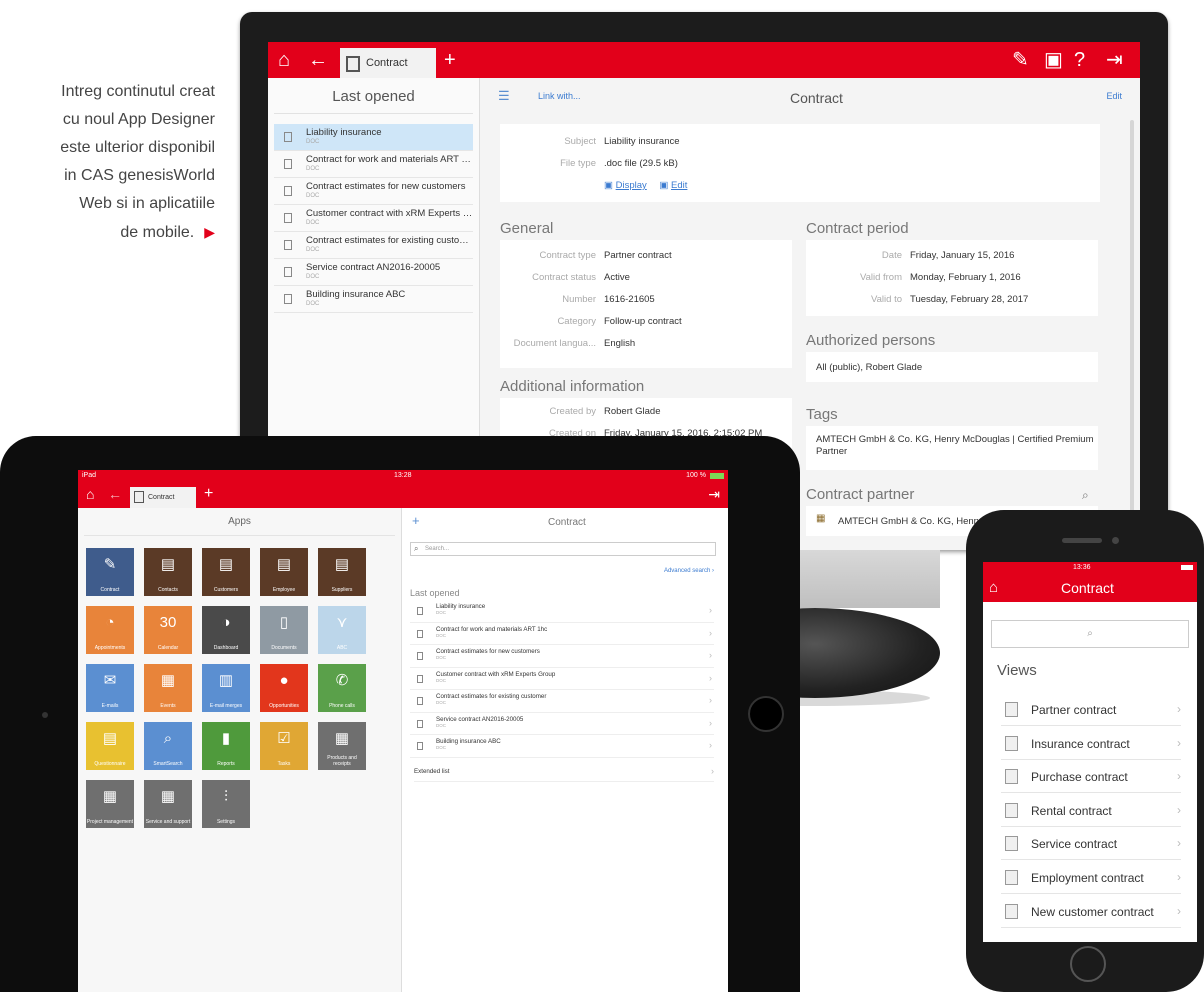  I want to click on app-tile: ▤ Suppliers, so click(342, 572).